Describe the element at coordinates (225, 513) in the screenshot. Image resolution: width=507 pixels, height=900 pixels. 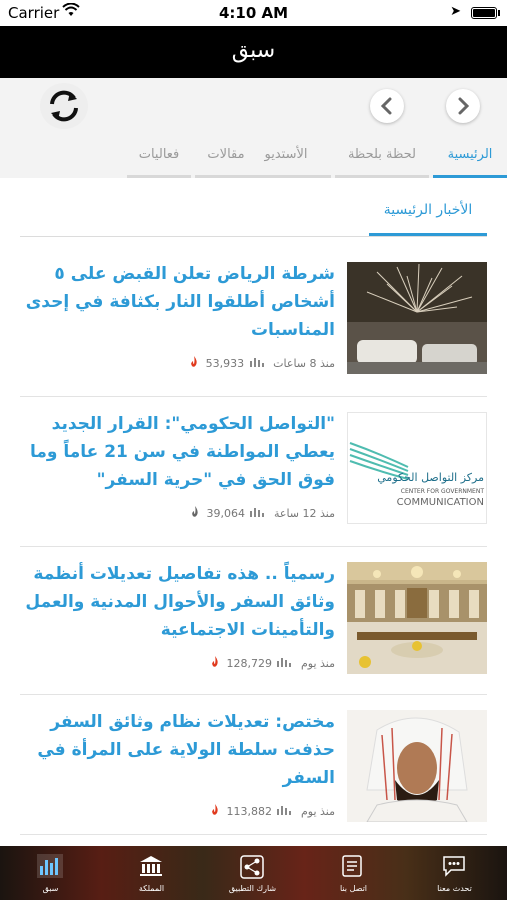
I see `article-views: 39,064` at that location.